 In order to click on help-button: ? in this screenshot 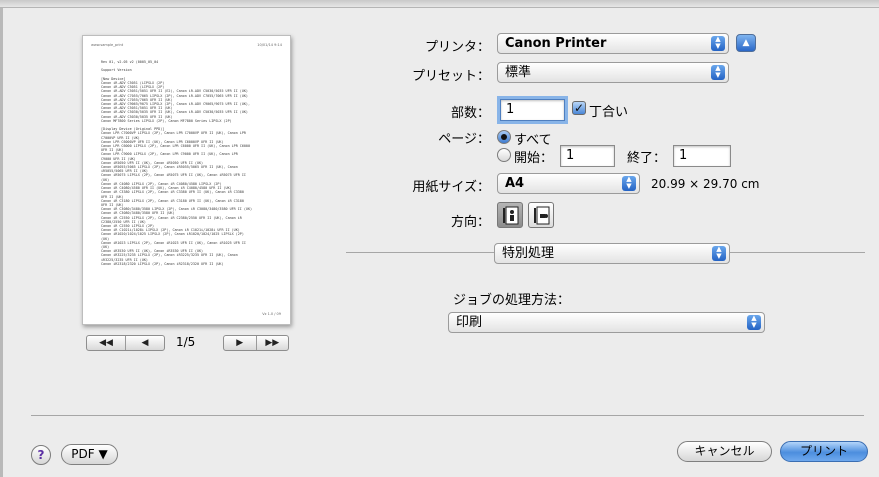, I will do `click(41, 455)`.